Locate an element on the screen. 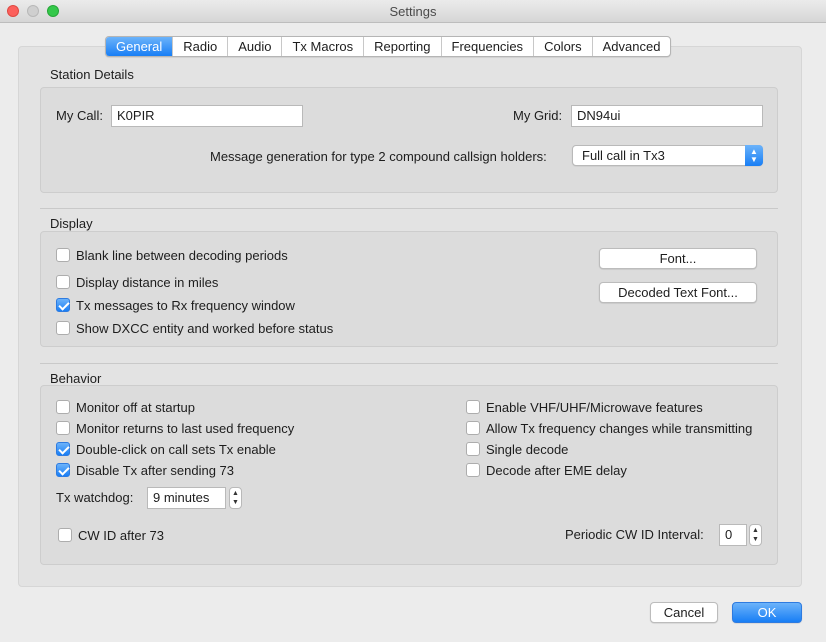 This screenshot has width=826, height=642. monitor-off-checkbox: Monitor off at startup is located at coordinates (125, 407).